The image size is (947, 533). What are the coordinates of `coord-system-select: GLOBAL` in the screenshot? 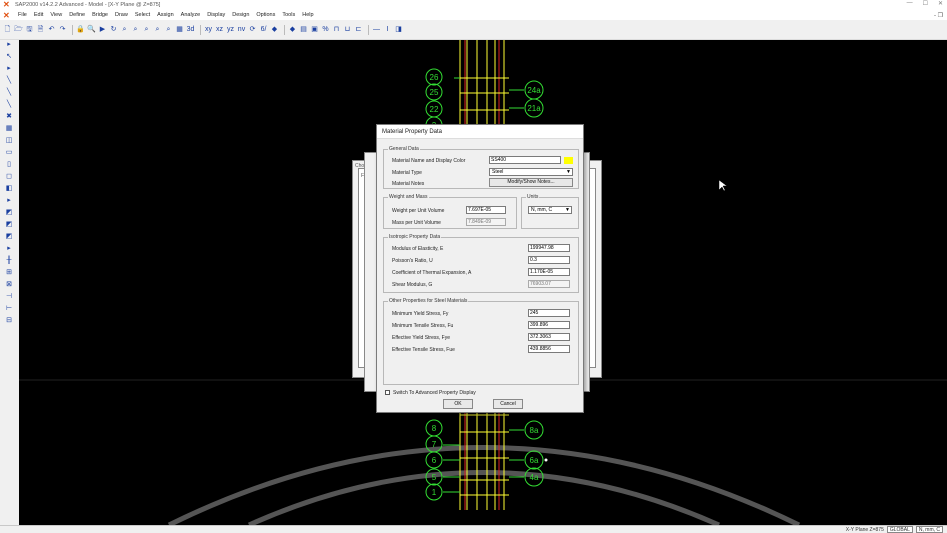 It's located at (899, 529).